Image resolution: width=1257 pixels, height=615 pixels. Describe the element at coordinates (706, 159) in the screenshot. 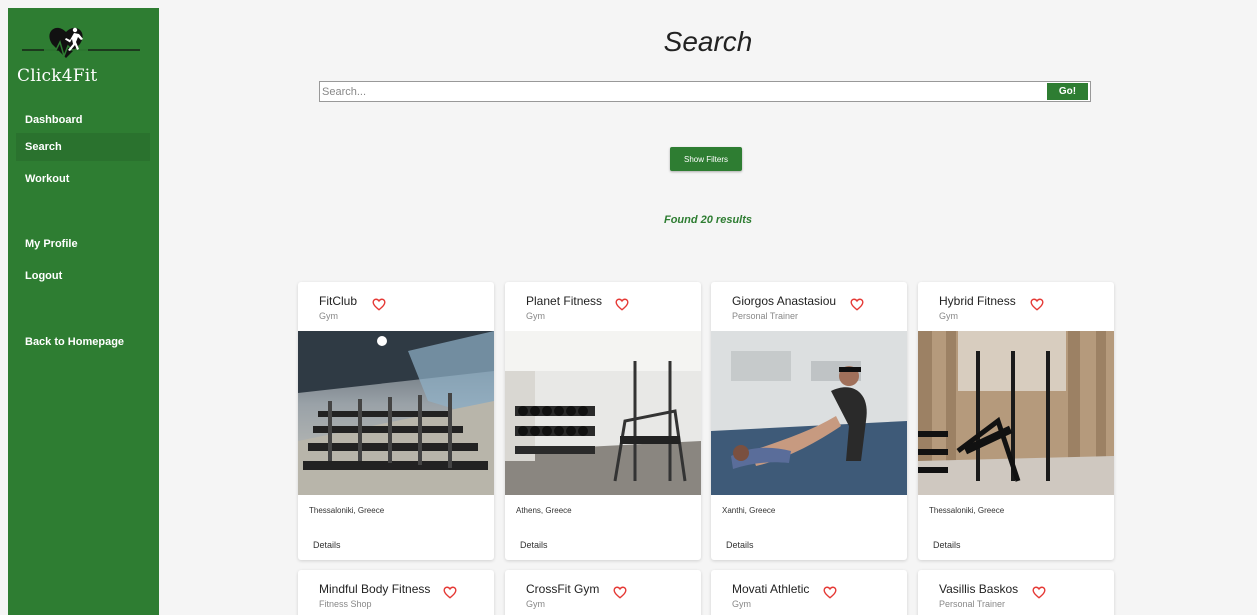

I see `show-filters-button: Show Filters` at that location.